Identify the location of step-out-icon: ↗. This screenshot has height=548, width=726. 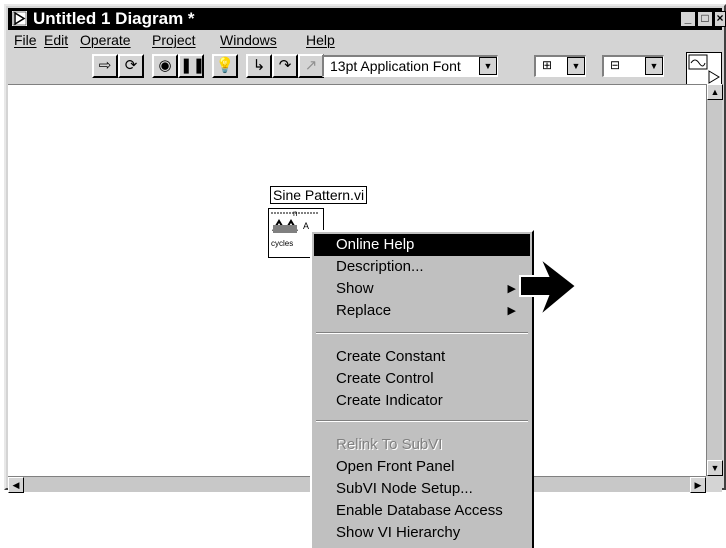
(311, 66).